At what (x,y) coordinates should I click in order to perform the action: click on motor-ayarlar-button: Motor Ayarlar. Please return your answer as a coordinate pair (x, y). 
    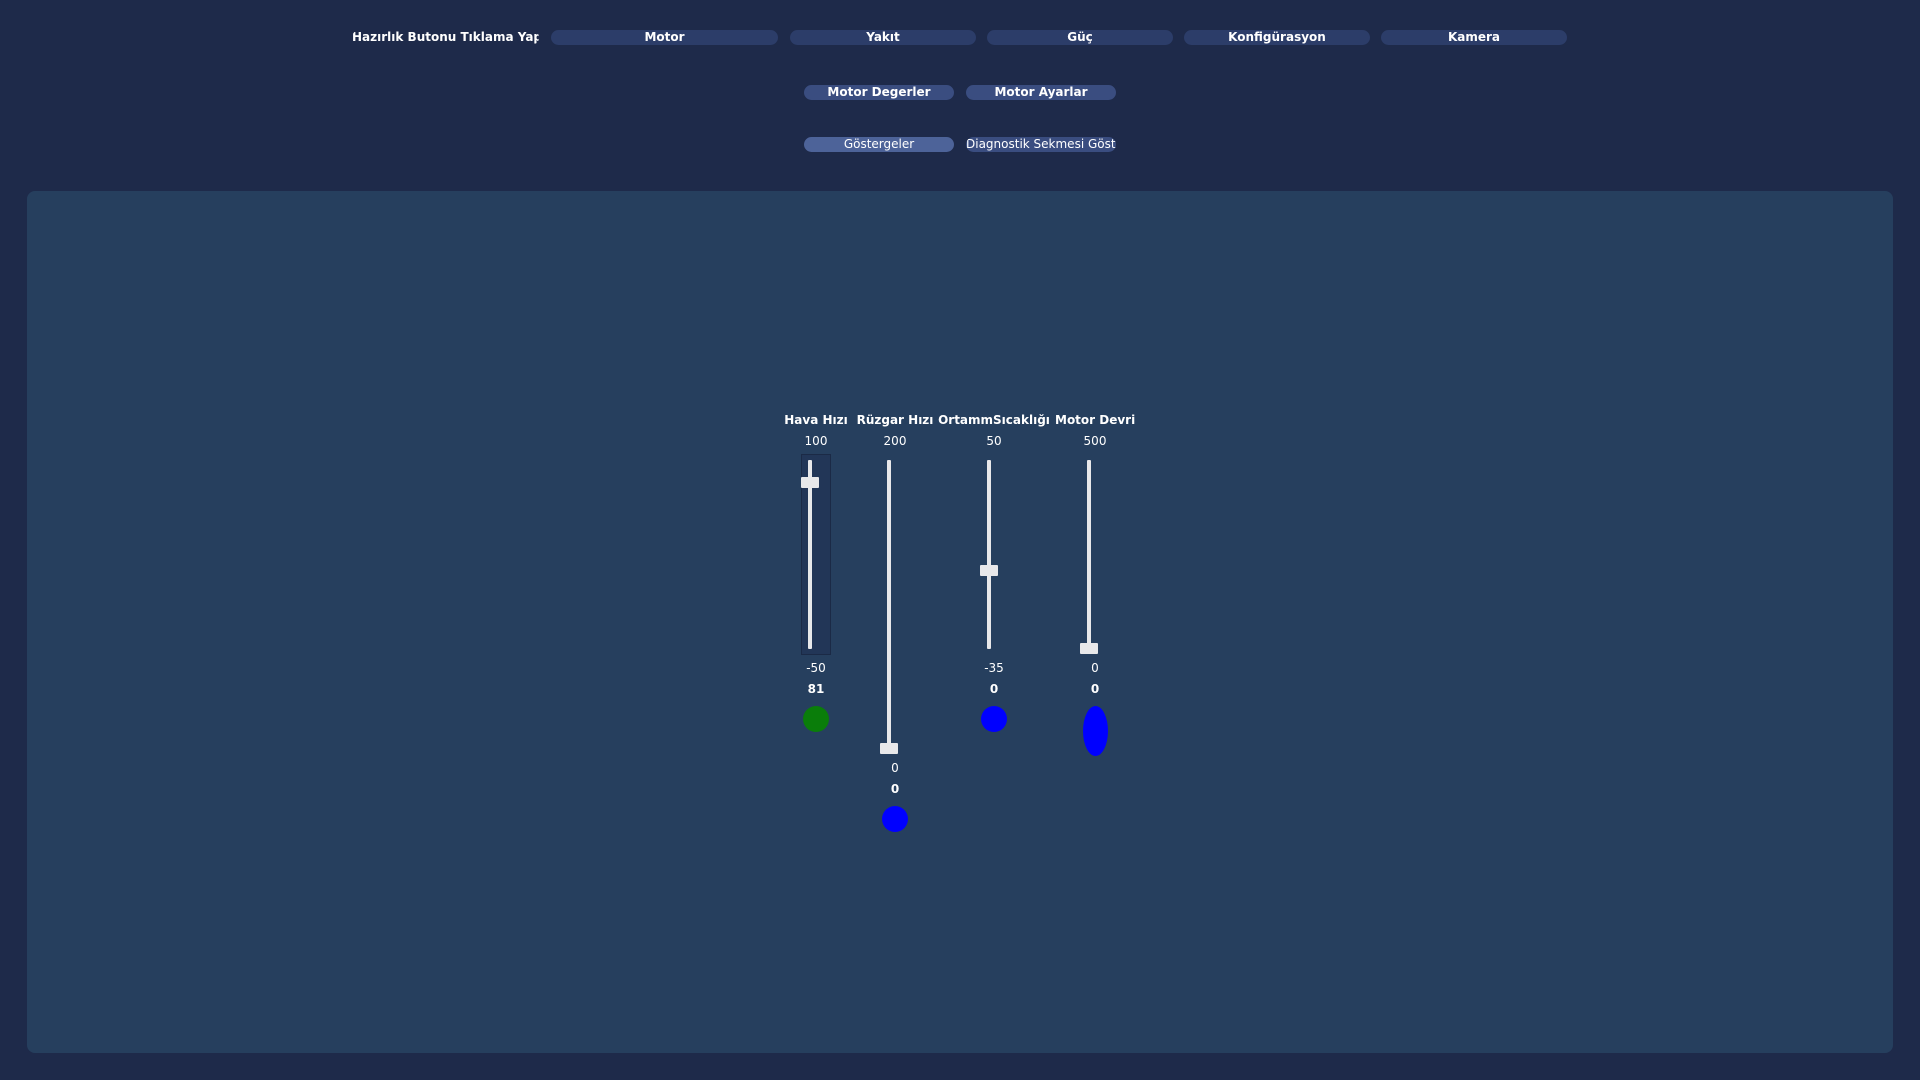
    Looking at the image, I should click on (1041, 92).